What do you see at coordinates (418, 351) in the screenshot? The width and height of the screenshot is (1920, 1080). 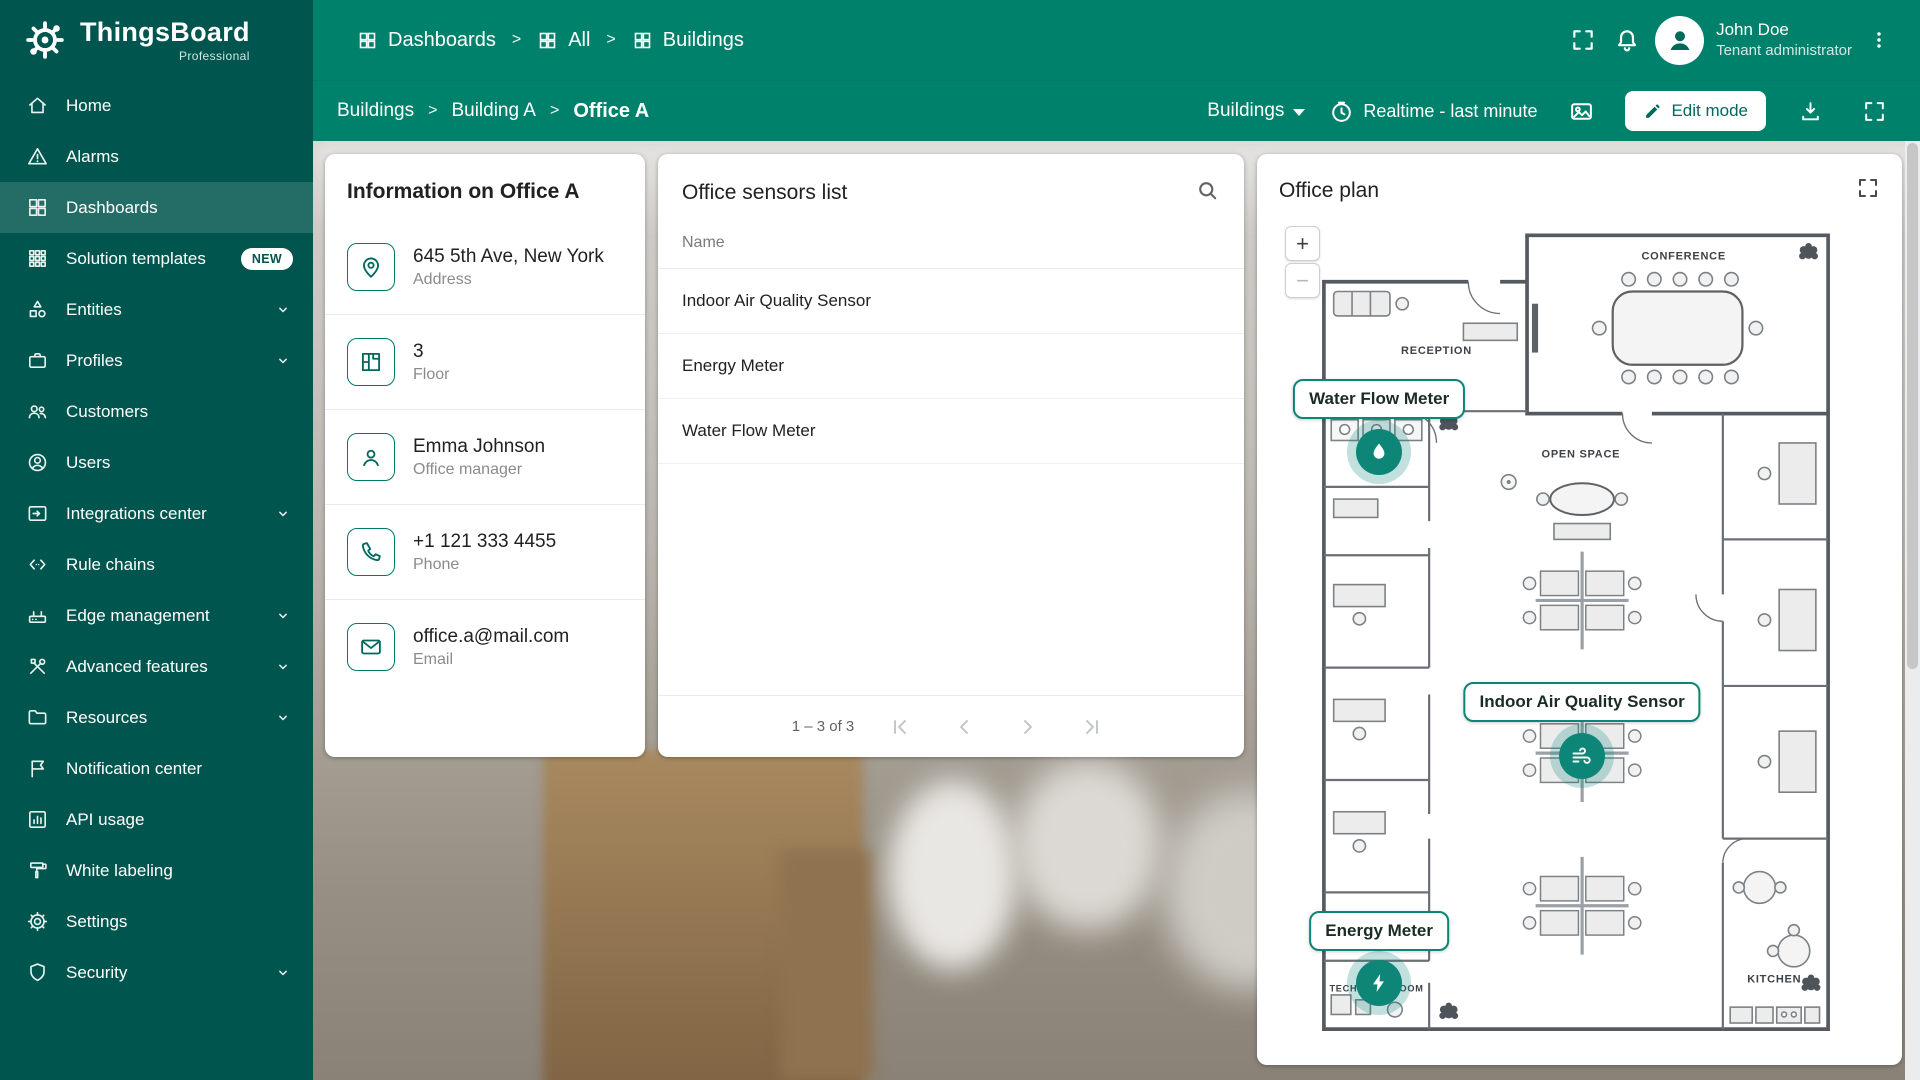 I see `info-value: 3` at bounding box center [418, 351].